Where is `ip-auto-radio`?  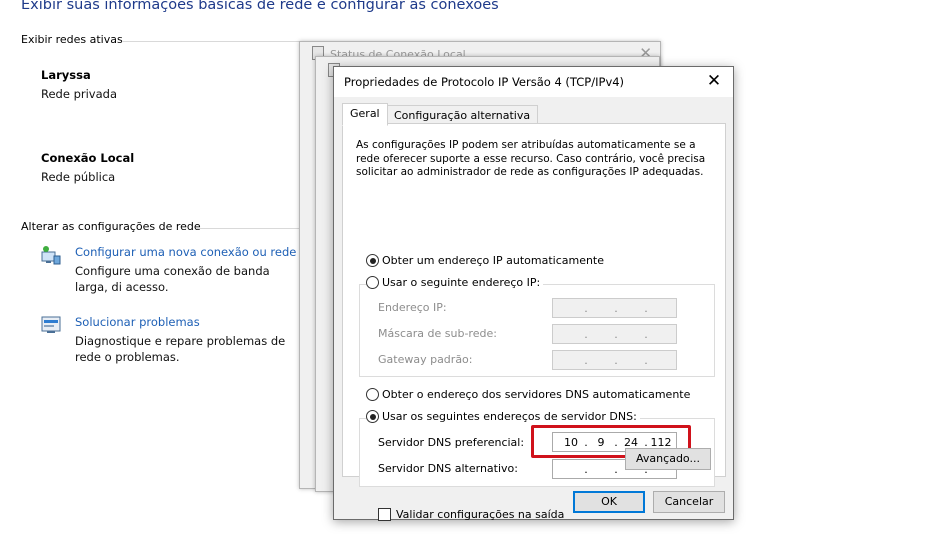 ip-auto-radio is located at coordinates (372, 260).